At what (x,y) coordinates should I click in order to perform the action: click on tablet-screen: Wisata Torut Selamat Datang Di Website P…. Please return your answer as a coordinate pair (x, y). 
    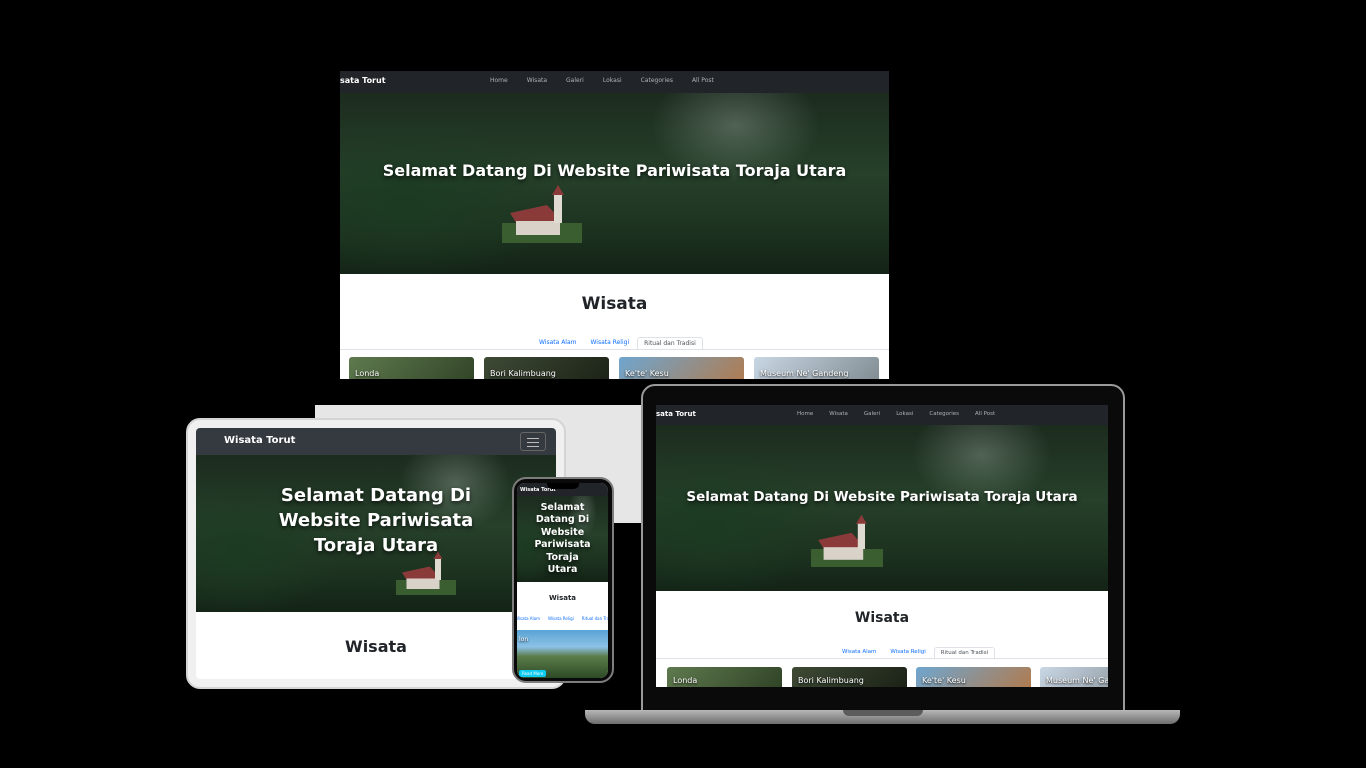
    Looking at the image, I should click on (376, 553).